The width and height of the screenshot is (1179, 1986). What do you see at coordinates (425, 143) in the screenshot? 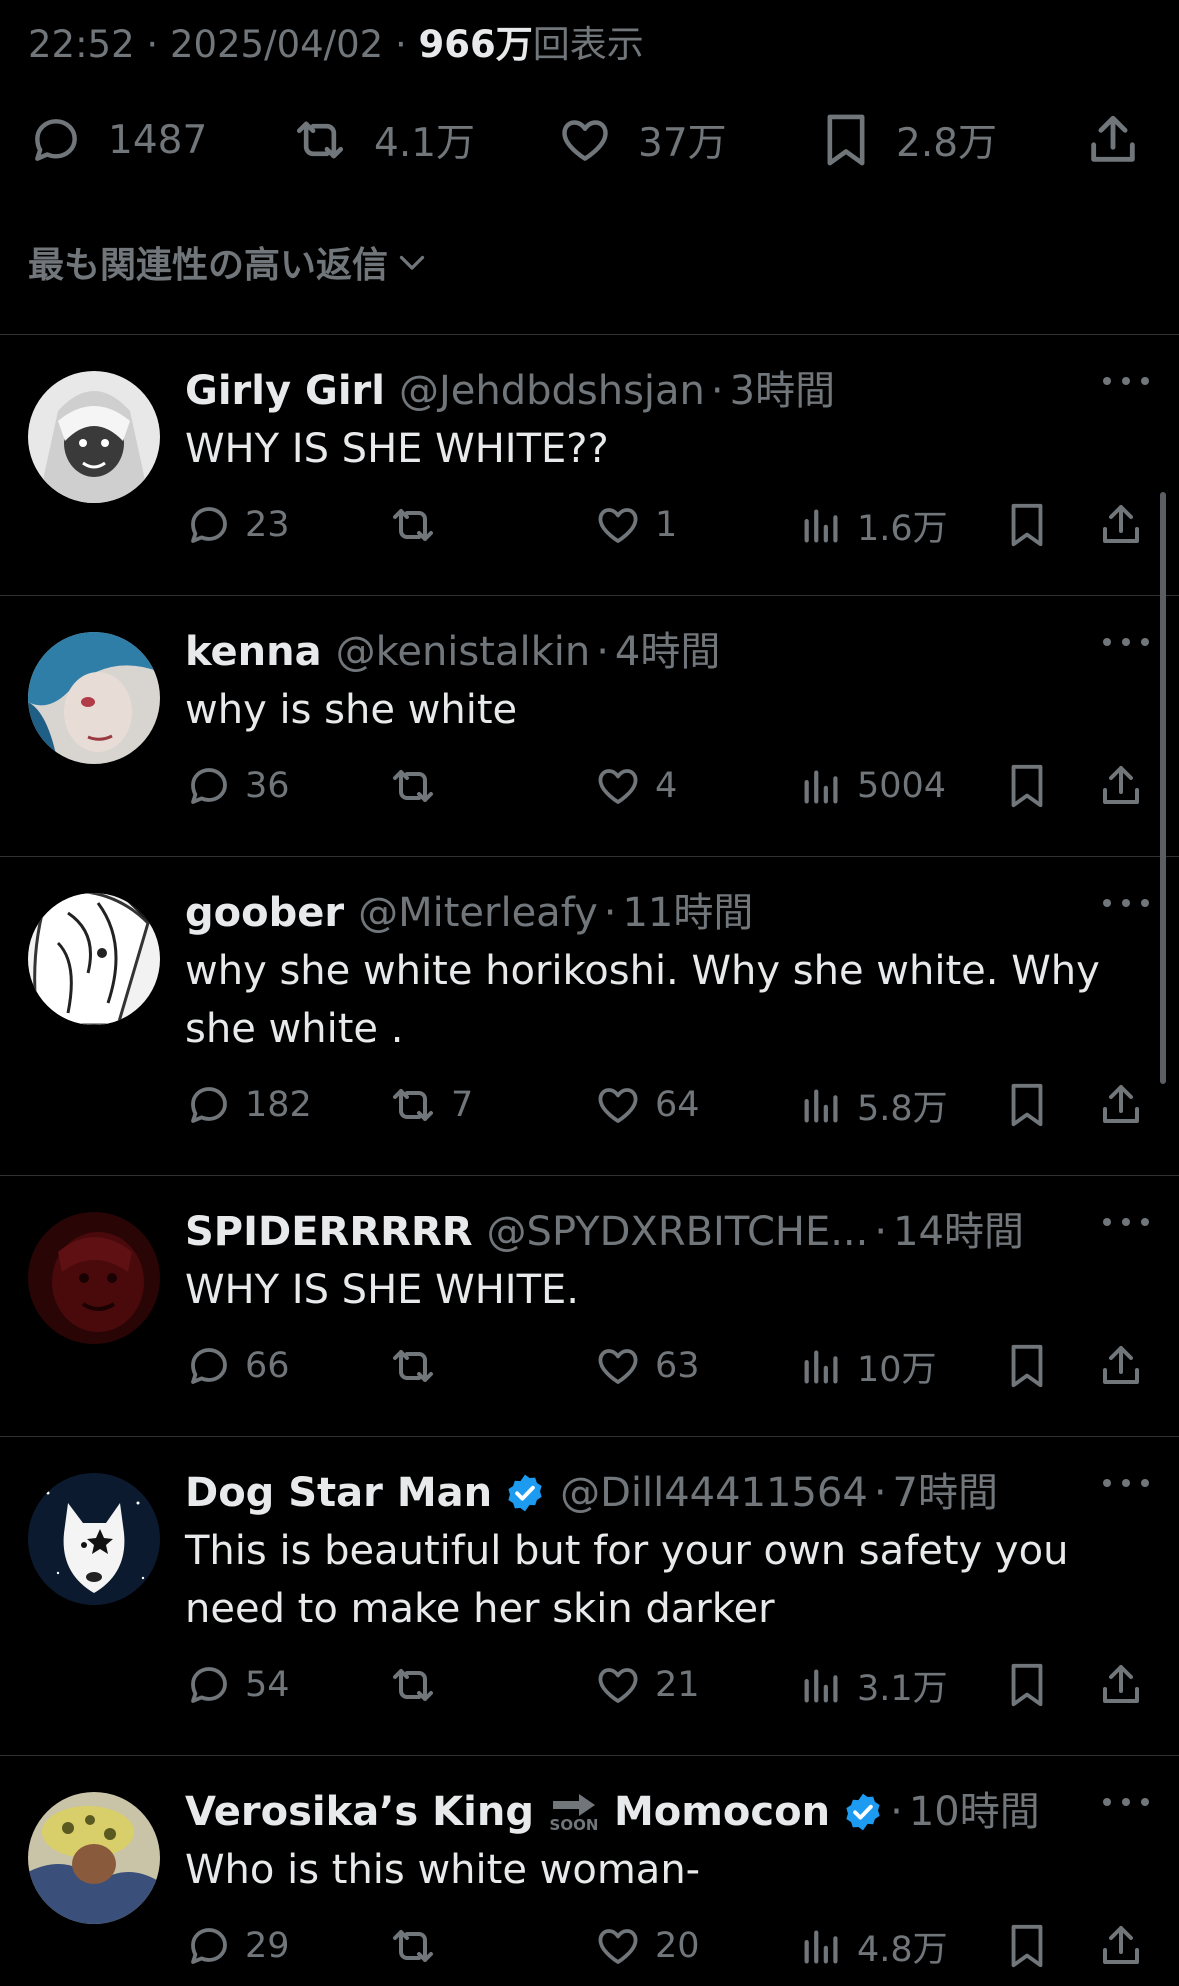
I see `repost-count: 4.1万` at bounding box center [425, 143].